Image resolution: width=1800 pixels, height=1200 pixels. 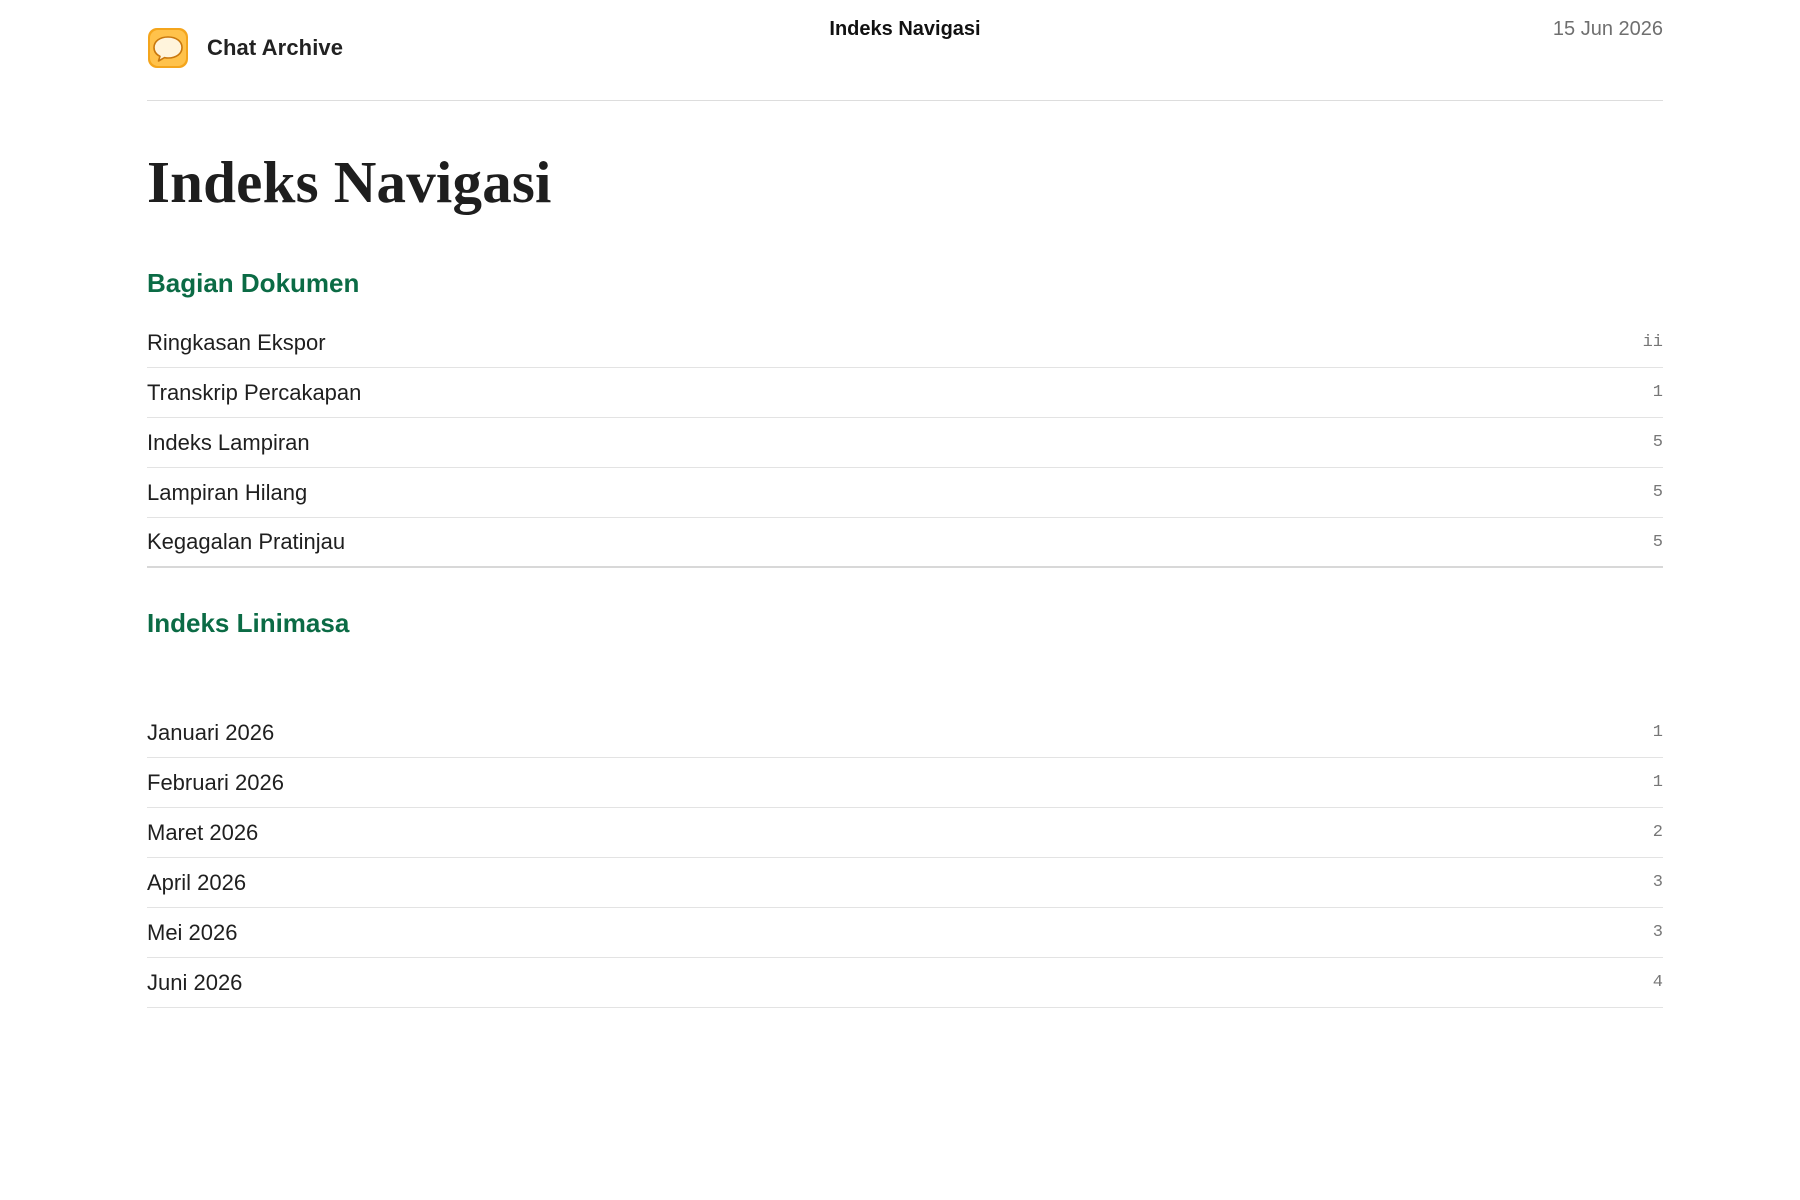 I want to click on header-date: 15 Jun 2026, so click(x=1607, y=29).